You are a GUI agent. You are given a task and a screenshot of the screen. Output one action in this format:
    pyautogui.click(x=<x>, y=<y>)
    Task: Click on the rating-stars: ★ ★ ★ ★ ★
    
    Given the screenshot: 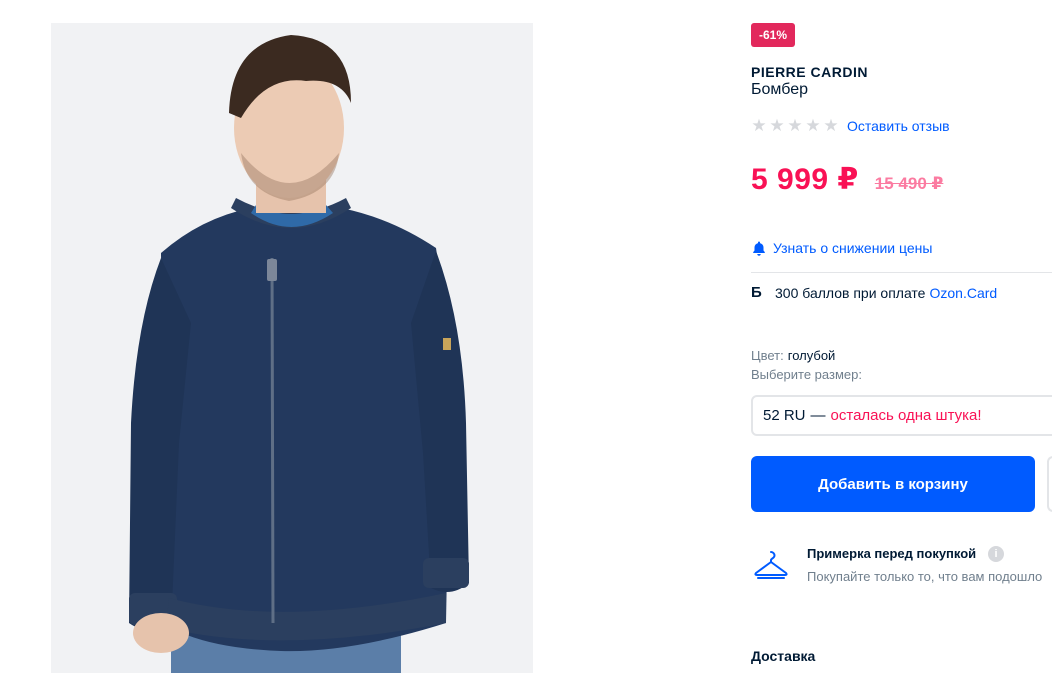 What is the action you would take?
    pyautogui.click(x=795, y=125)
    